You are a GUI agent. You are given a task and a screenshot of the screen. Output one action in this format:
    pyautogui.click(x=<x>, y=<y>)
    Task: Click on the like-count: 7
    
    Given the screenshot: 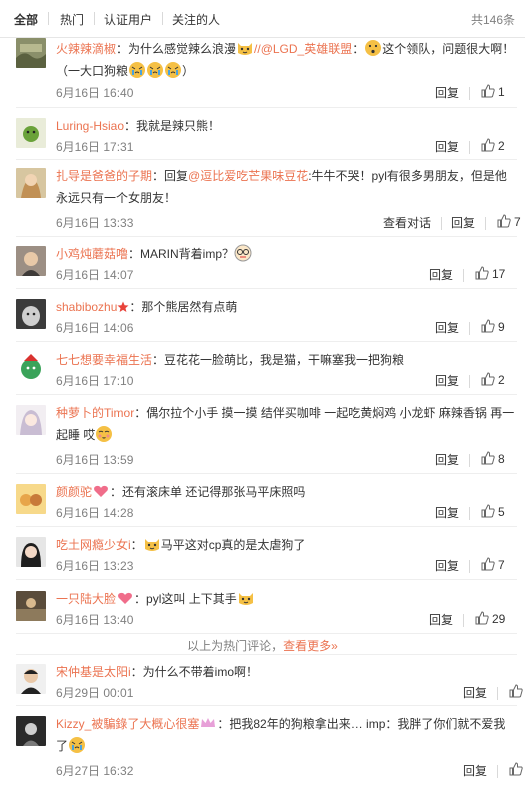 What is the action you would take?
    pyautogui.click(x=501, y=565)
    